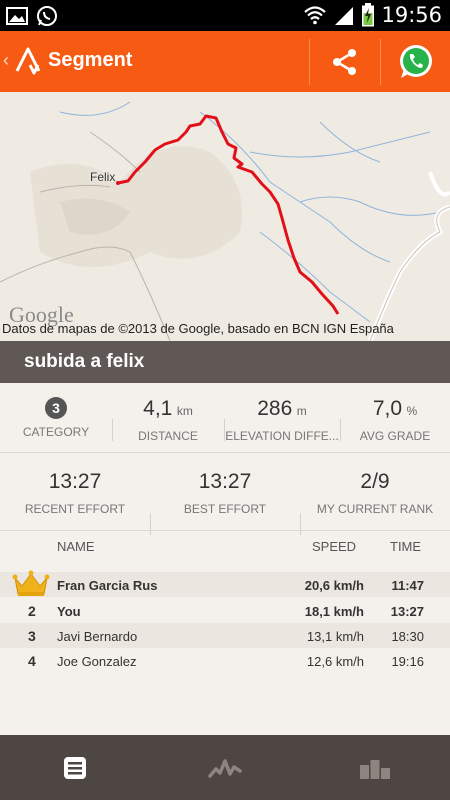 Image resolution: width=450 pixels, height=800 pixels. What do you see at coordinates (411, 15) in the screenshot?
I see `status-time: 19:56` at bounding box center [411, 15].